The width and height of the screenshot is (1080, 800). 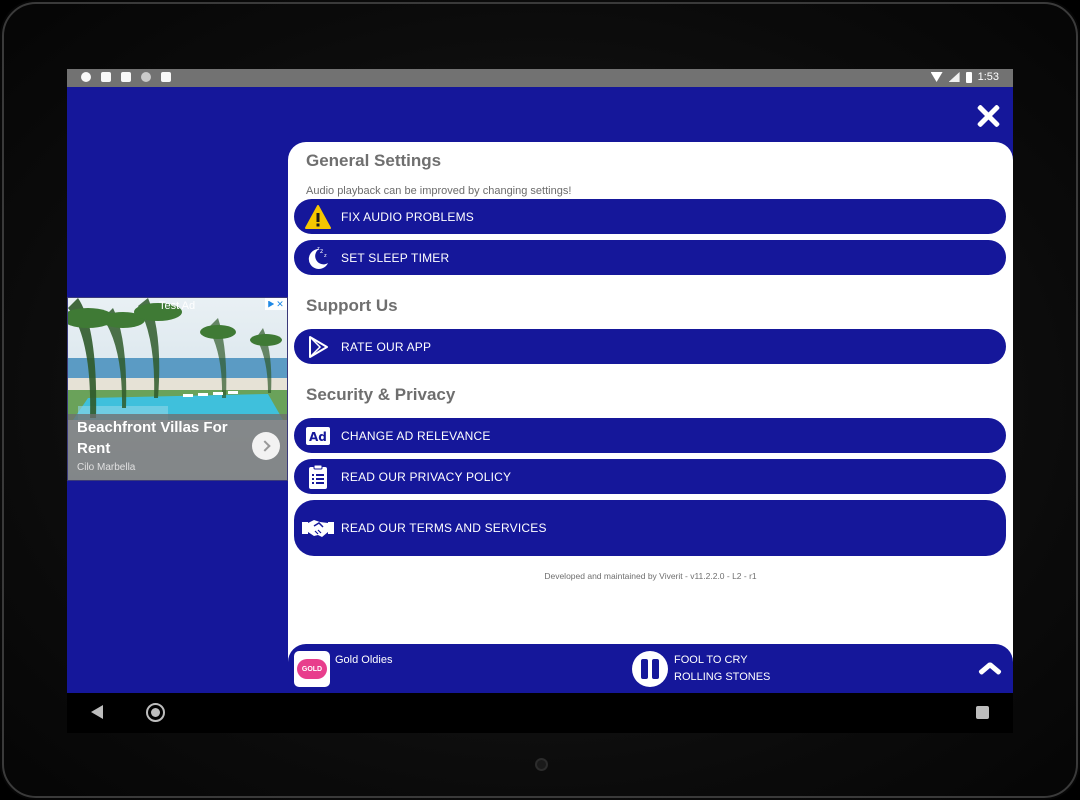 I want to click on svg-text: Ad, so click(x=318, y=437).